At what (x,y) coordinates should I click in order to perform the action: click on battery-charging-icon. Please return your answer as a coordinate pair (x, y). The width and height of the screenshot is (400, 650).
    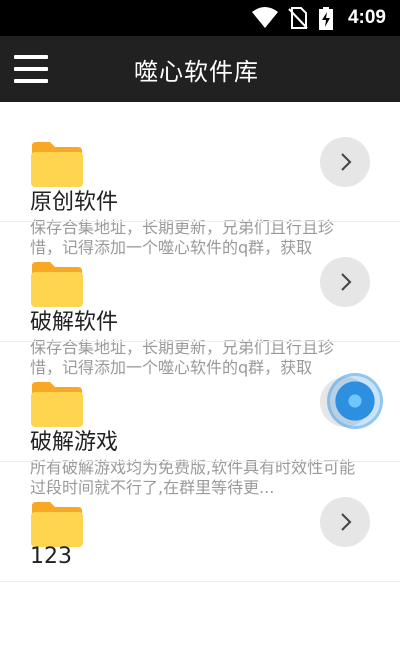
    Looking at the image, I should click on (326, 18).